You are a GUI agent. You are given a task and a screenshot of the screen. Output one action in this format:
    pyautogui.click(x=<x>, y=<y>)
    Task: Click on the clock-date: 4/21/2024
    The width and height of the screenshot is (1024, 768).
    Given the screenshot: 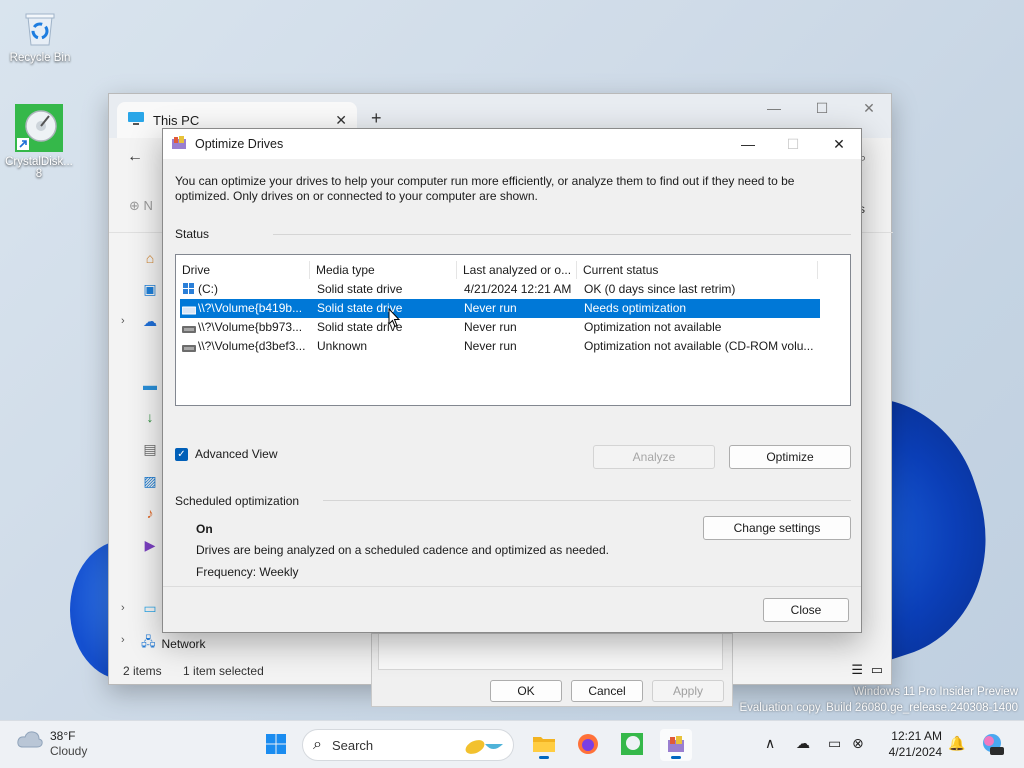 What is the action you would take?
    pyautogui.click(x=915, y=752)
    